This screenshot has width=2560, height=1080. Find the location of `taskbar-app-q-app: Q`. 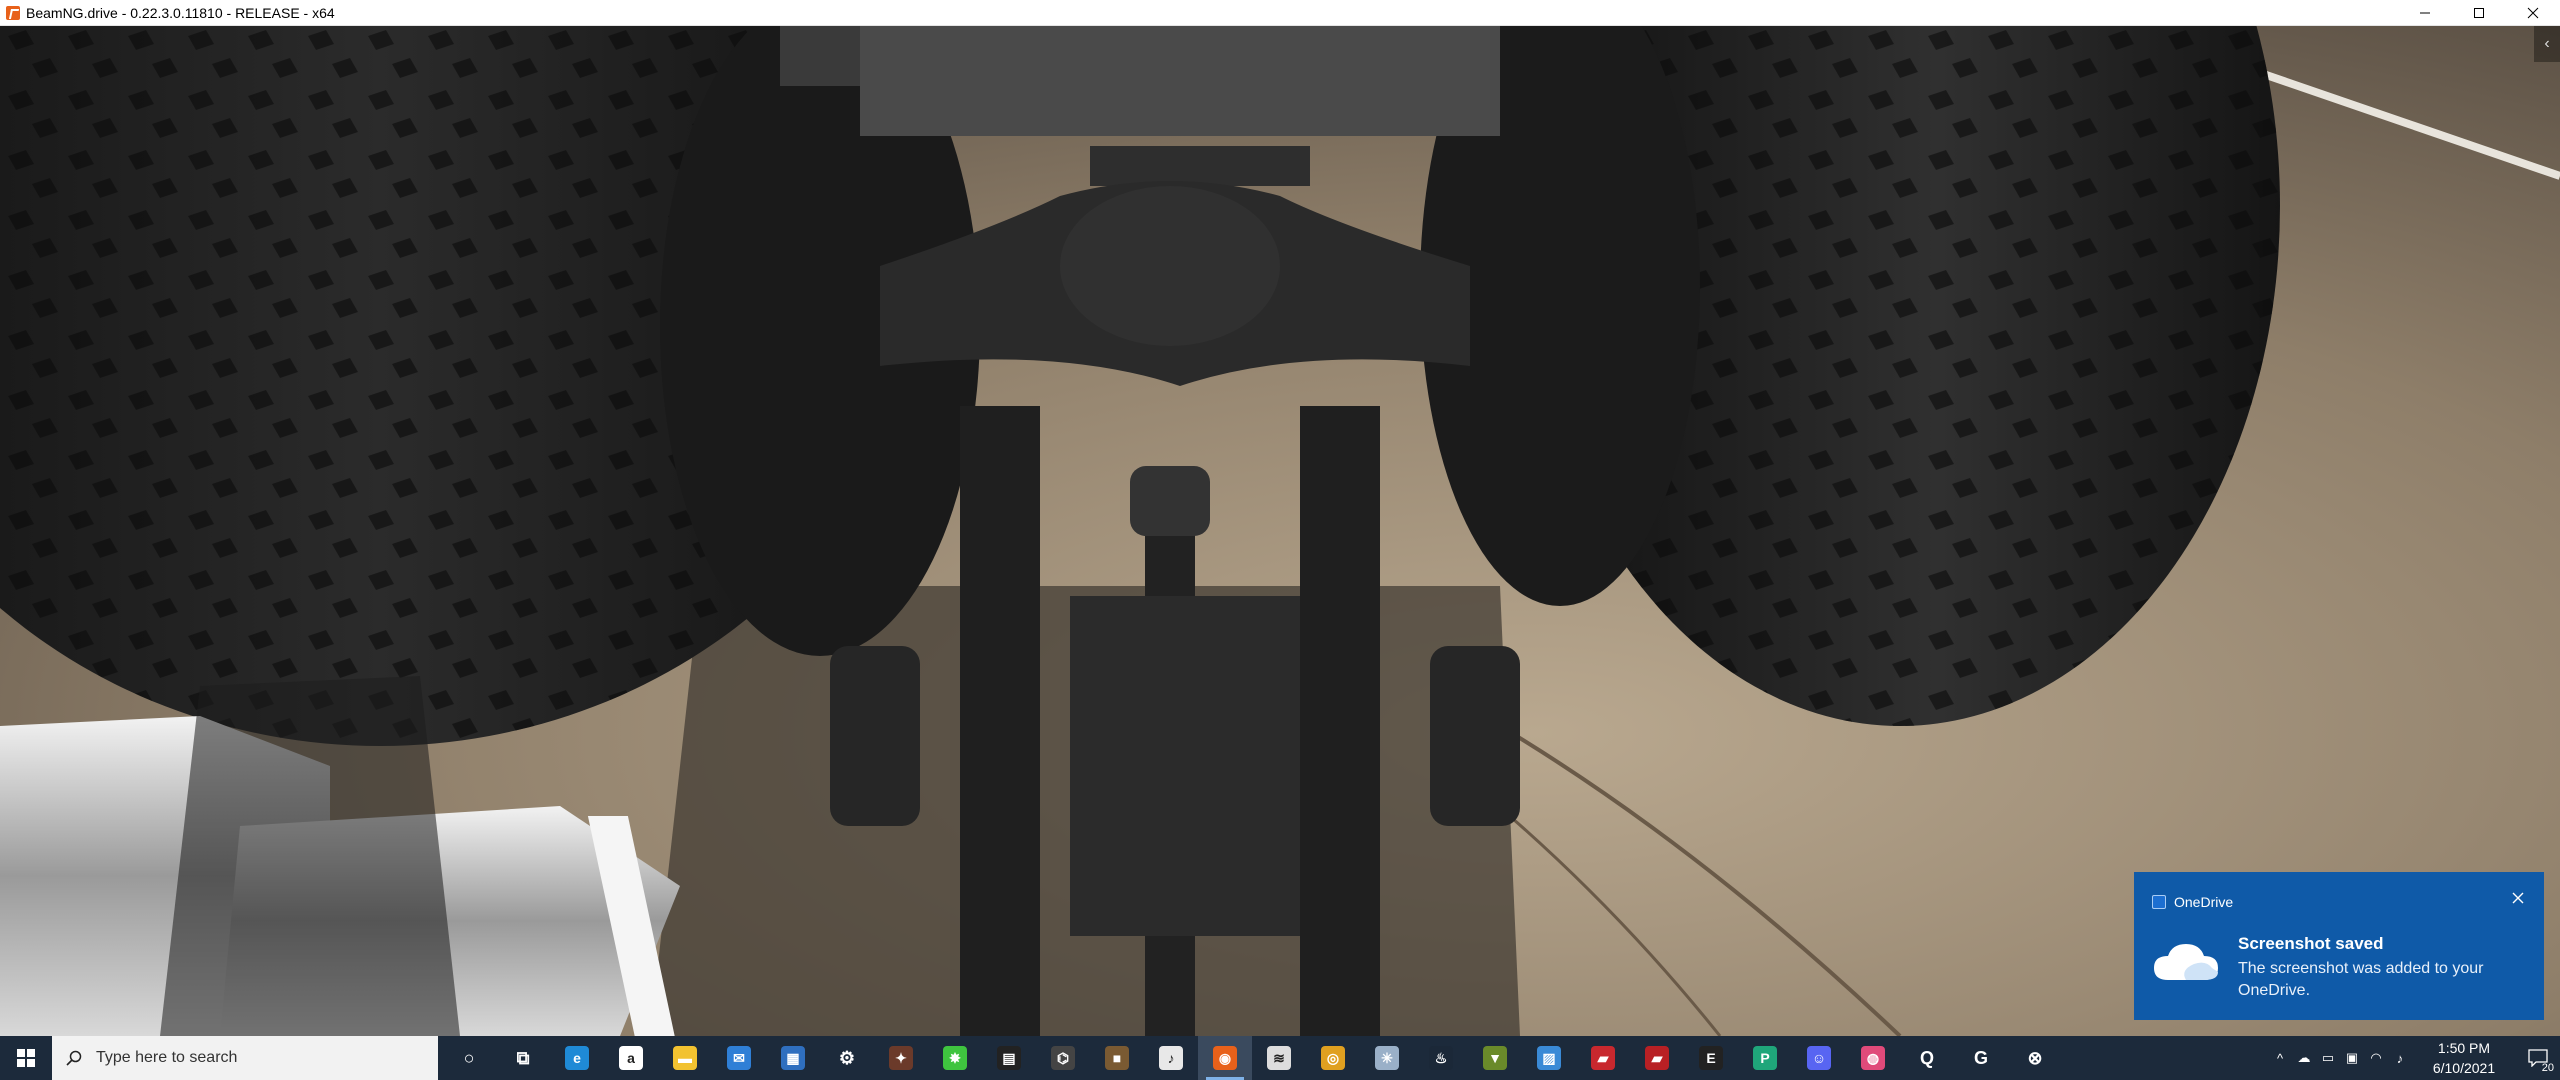

taskbar-app-q-app: Q is located at coordinates (1927, 1058).